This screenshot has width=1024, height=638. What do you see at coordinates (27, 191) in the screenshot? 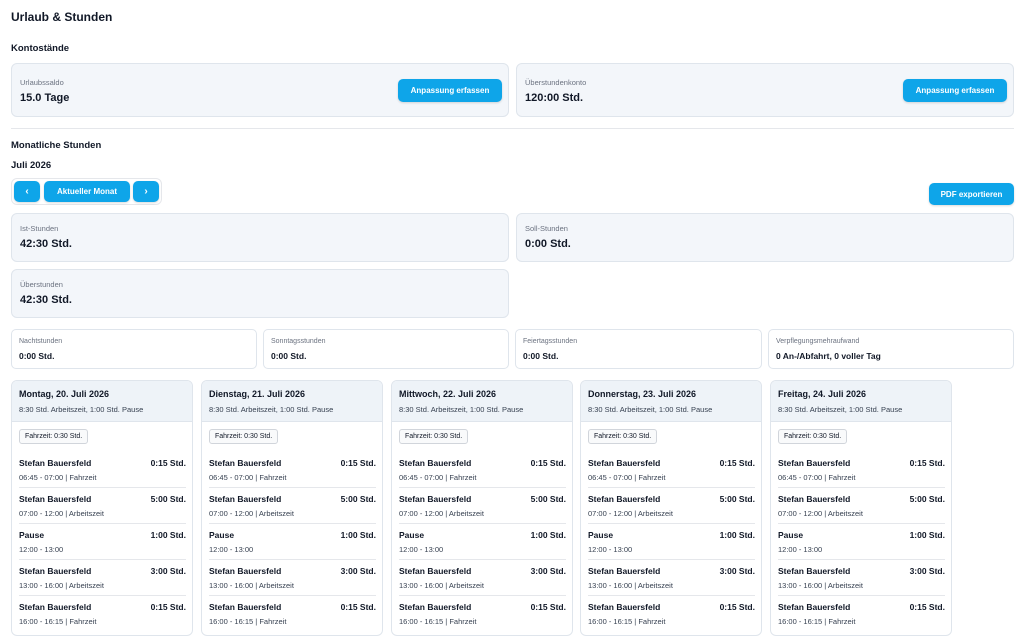
I see `prev-month-button: ‹` at bounding box center [27, 191].